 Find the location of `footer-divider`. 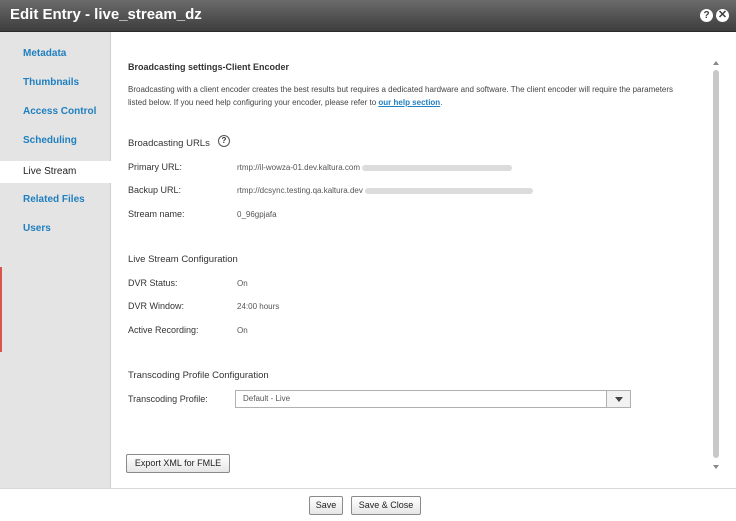

footer-divider is located at coordinates (368, 488).